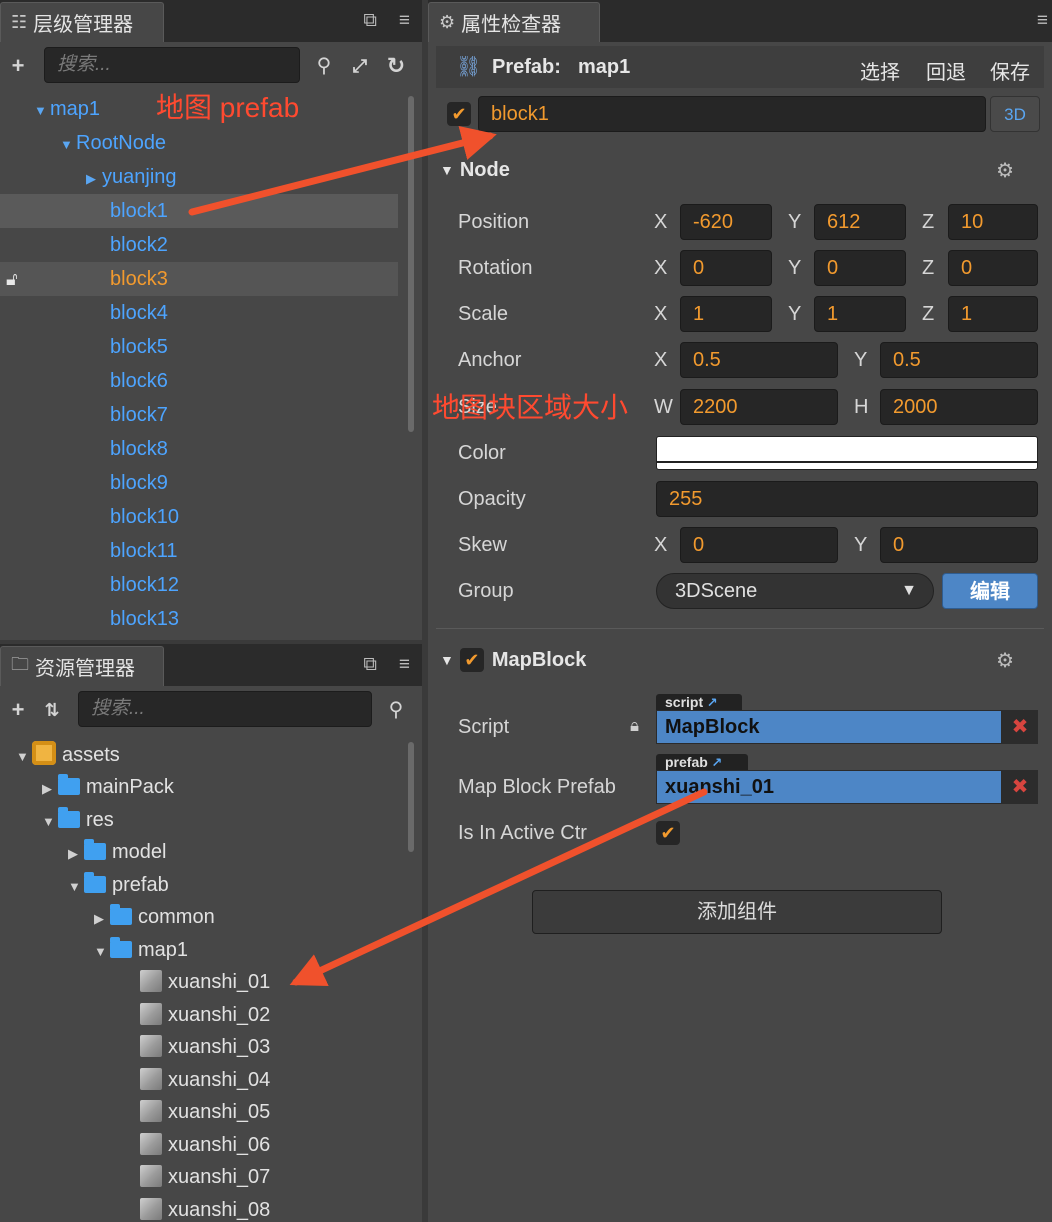 This screenshot has height=1222, width=1052. I want to click on tree-row-block9: block9, so click(199, 483).